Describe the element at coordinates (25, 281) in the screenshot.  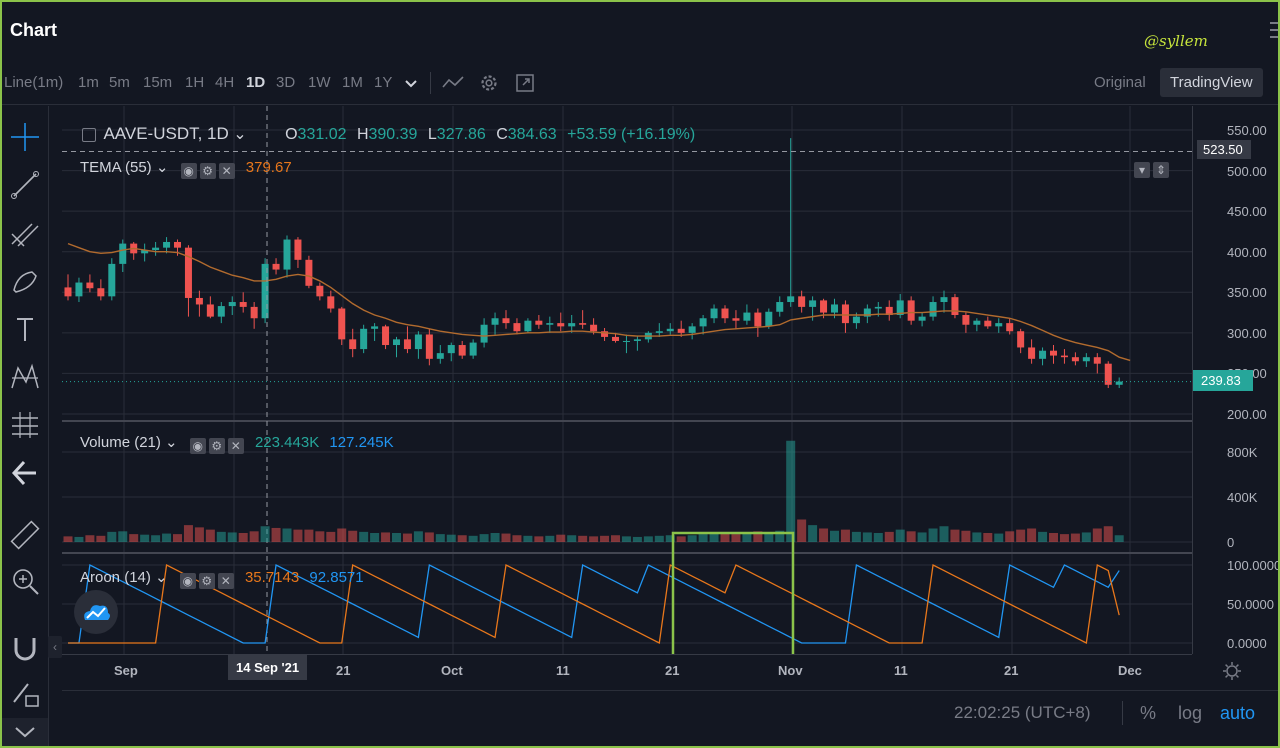
I see `brush-icon` at that location.